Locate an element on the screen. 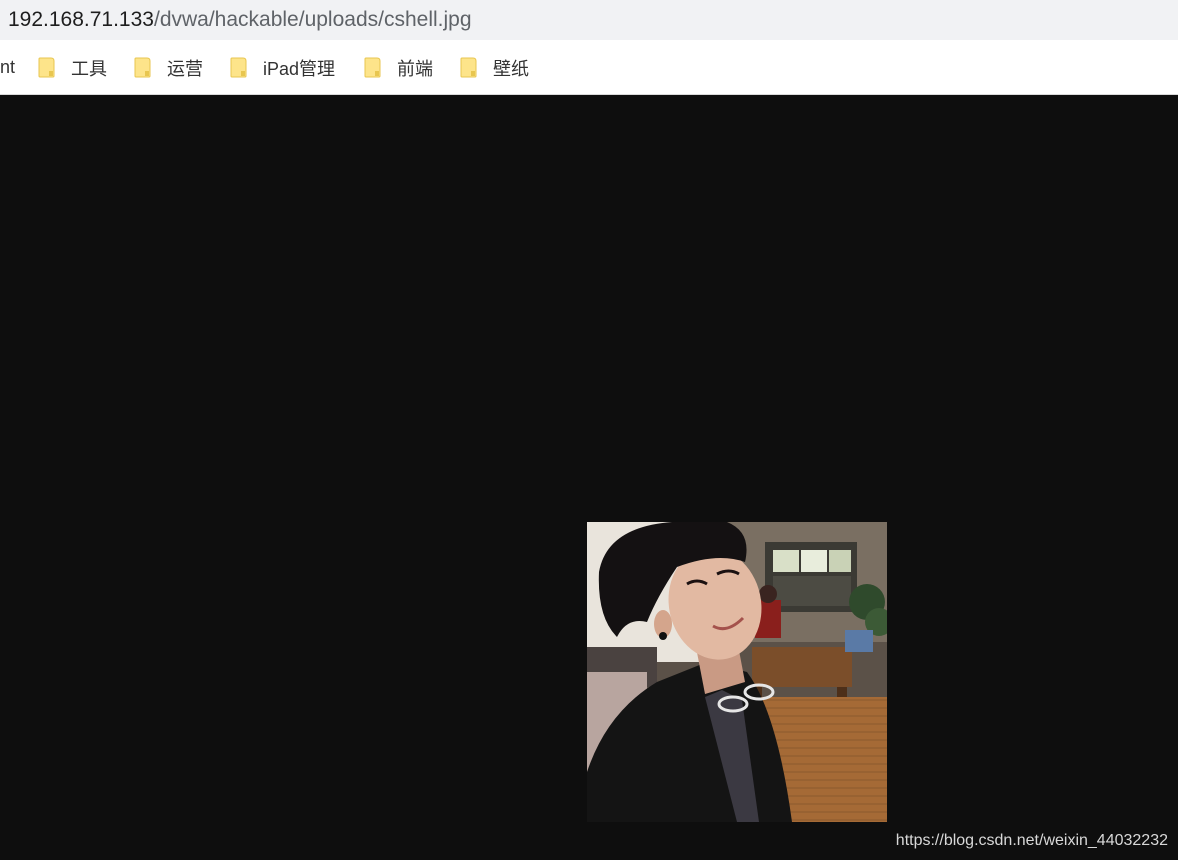  selfie-photo is located at coordinates (737, 672).